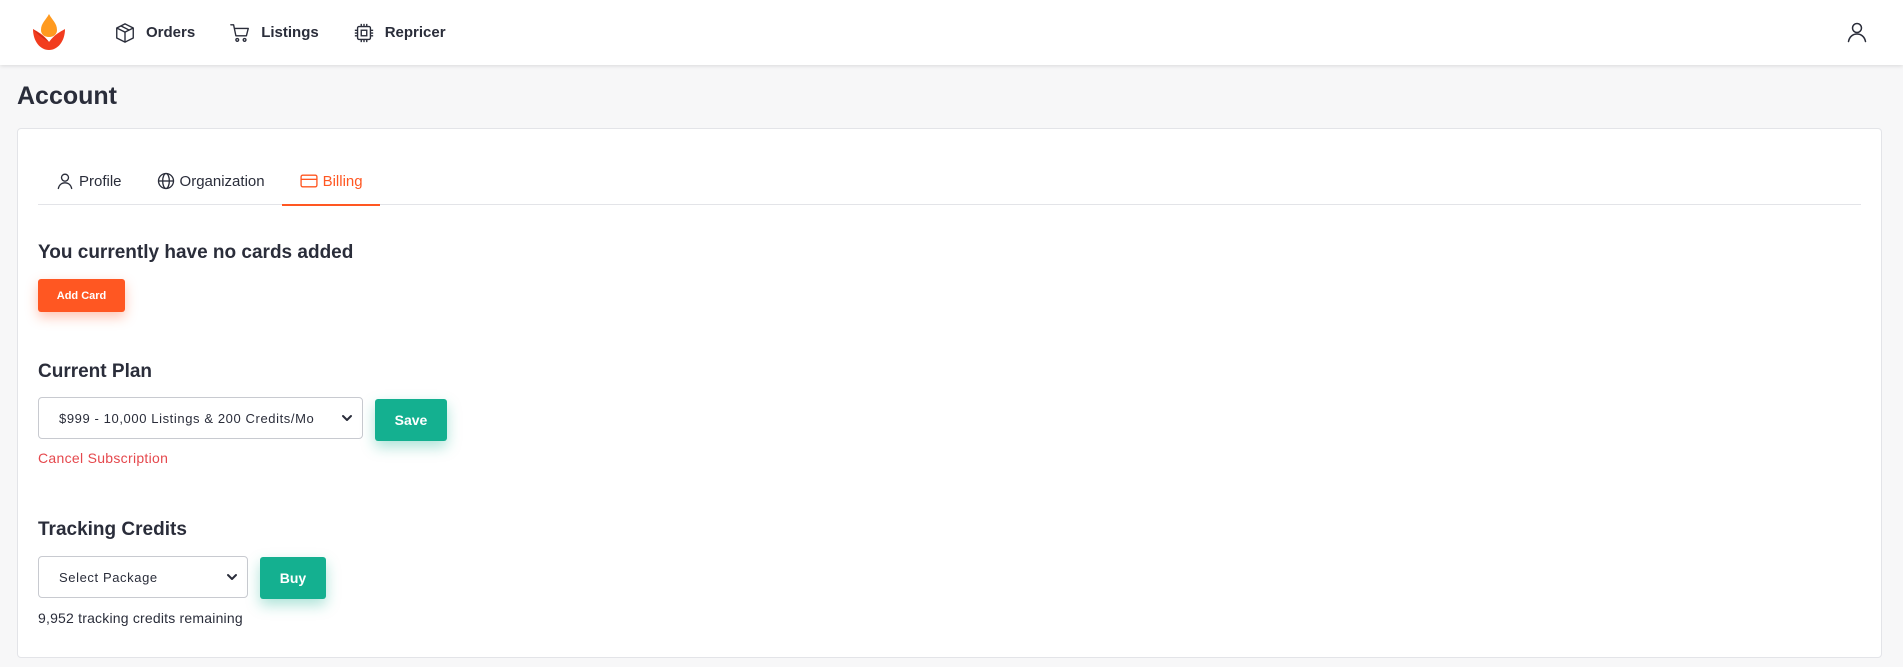 The height and width of the screenshot is (667, 1903). What do you see at coordinates (240, 32) in the screenshot?
I see `cart-icon` at bounding box center [240, 32].